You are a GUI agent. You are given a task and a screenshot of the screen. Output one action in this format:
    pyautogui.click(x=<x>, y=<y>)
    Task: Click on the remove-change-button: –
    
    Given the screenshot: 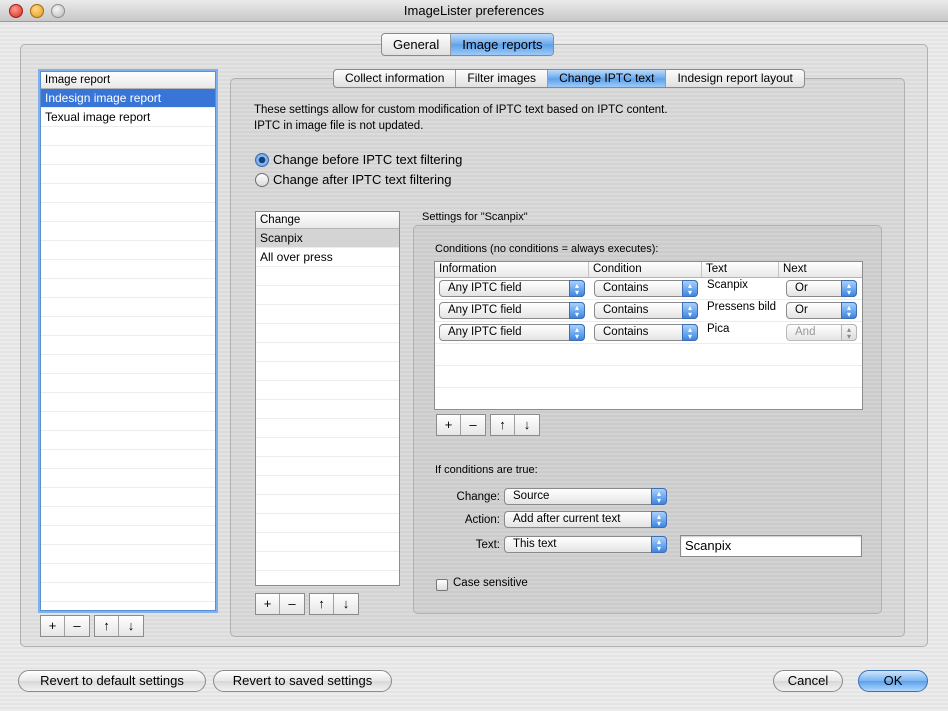 What is the action you would take?
    pyautogui.click(x=292, y=604)
    